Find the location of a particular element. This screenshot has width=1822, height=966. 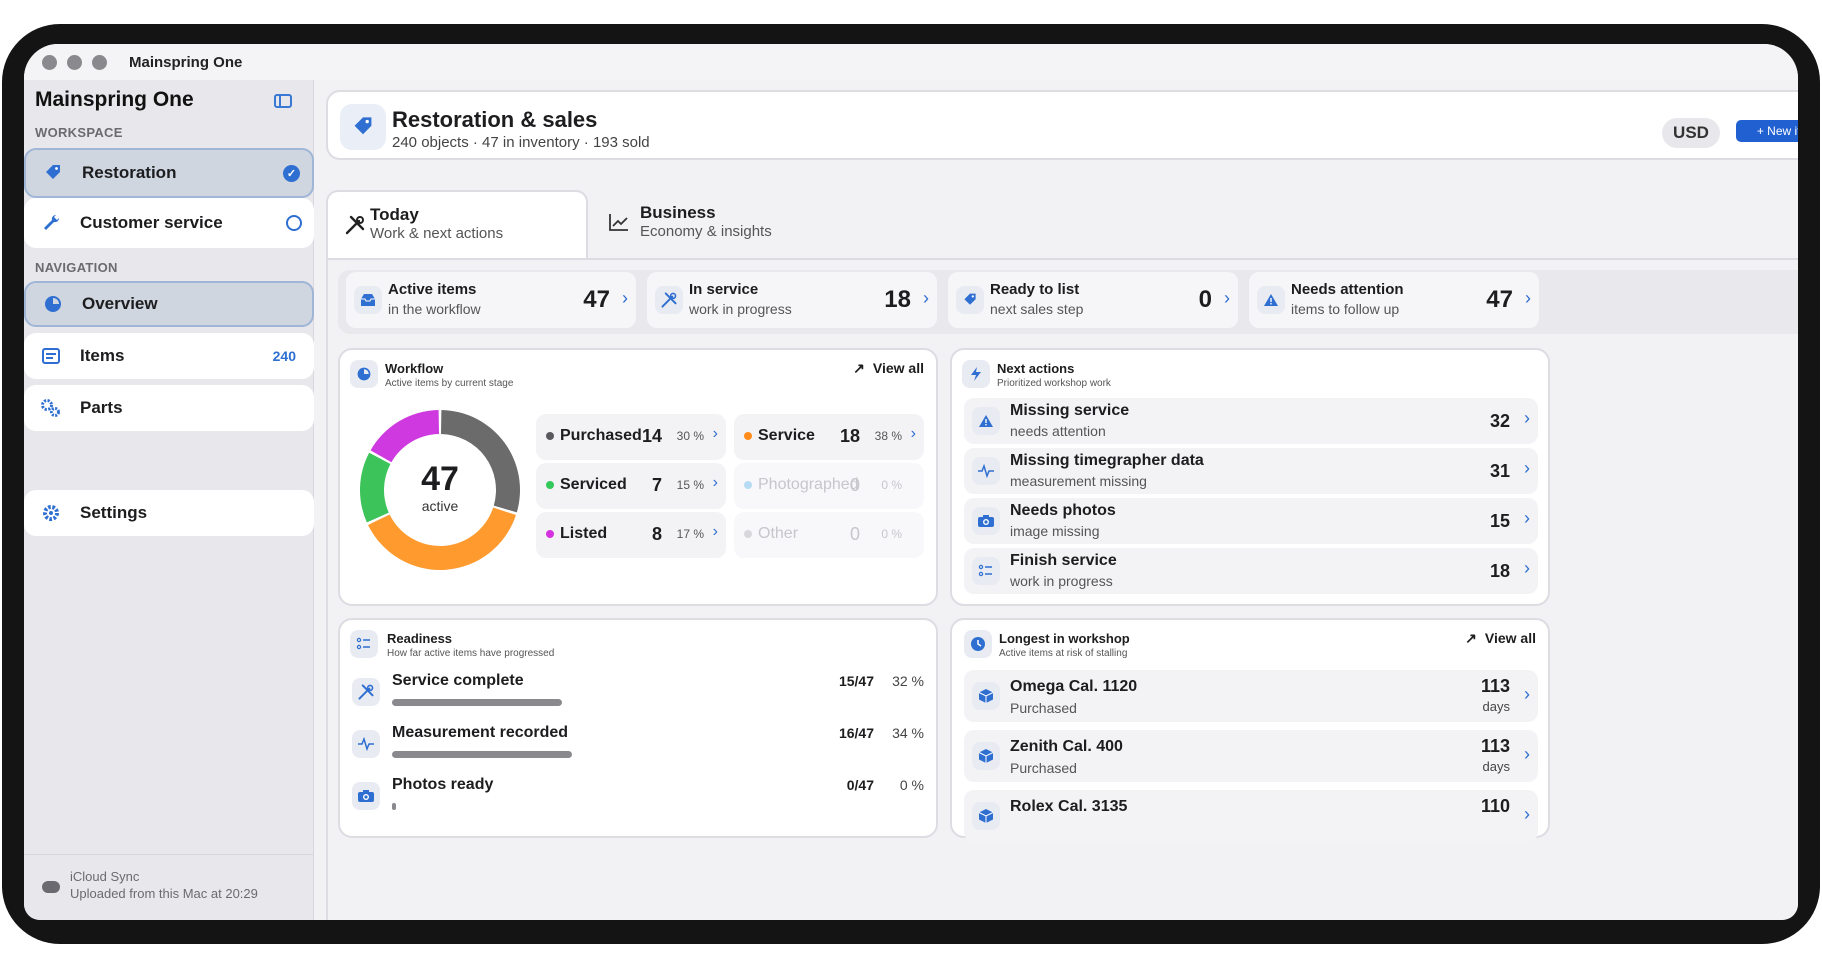

stat-tile: Needs attention items to follow up 47 › is located at coordinates (1394, 300).